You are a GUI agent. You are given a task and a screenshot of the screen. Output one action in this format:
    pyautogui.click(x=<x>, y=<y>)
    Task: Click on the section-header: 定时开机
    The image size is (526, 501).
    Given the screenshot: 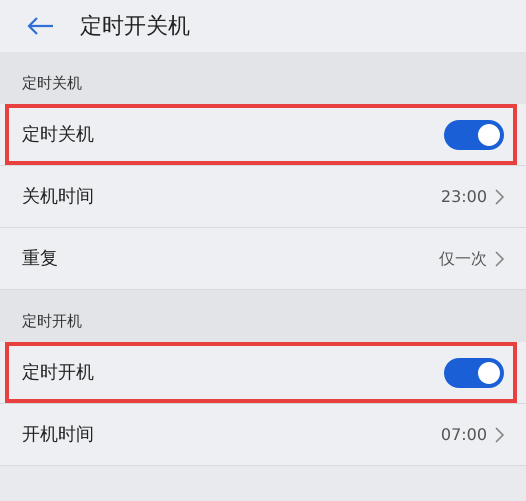 What is the action you would take?
    pyautogui.click(x=52, y=321)
    